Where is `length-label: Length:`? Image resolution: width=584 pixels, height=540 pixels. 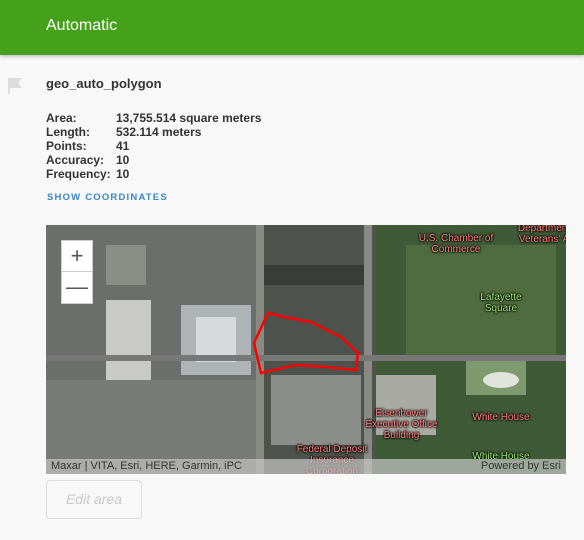
length-label: Length: is located at coordinates (68, 132).